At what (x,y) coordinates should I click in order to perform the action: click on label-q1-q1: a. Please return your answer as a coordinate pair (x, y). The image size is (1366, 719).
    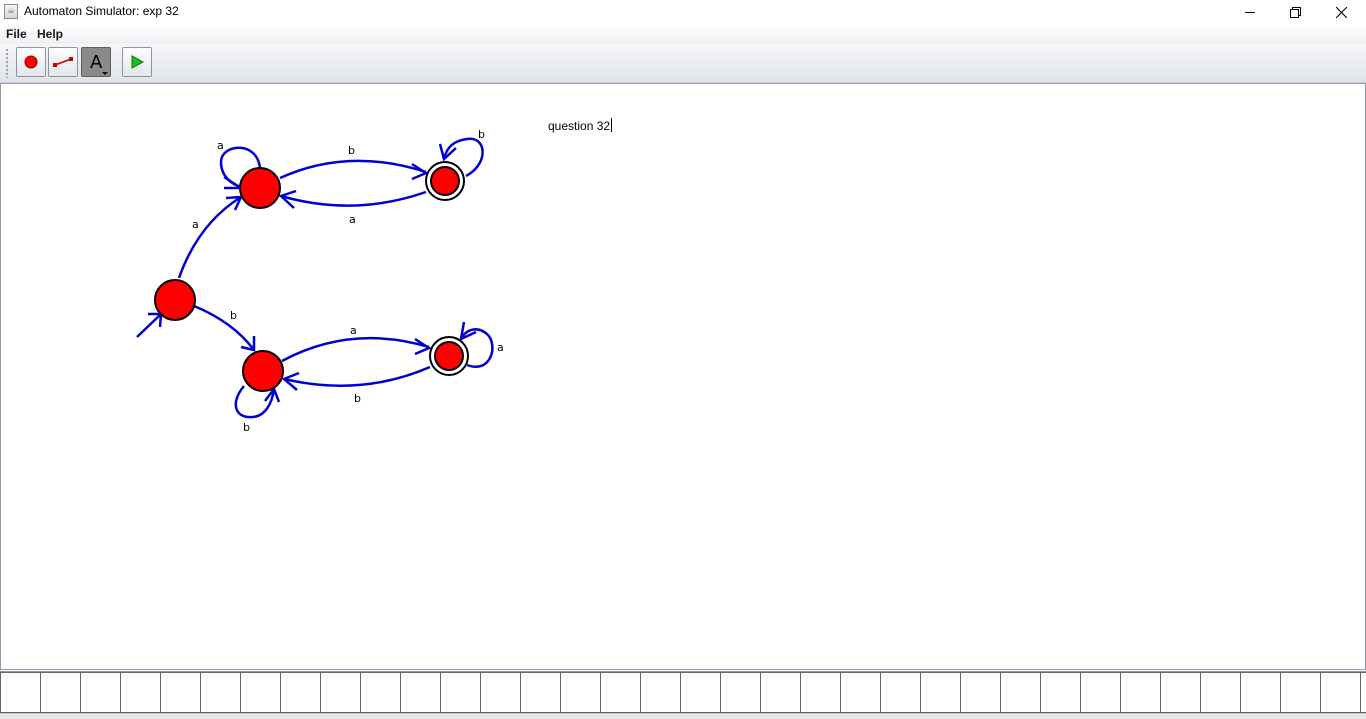
    Looking at the image, I should click on (220, 145).